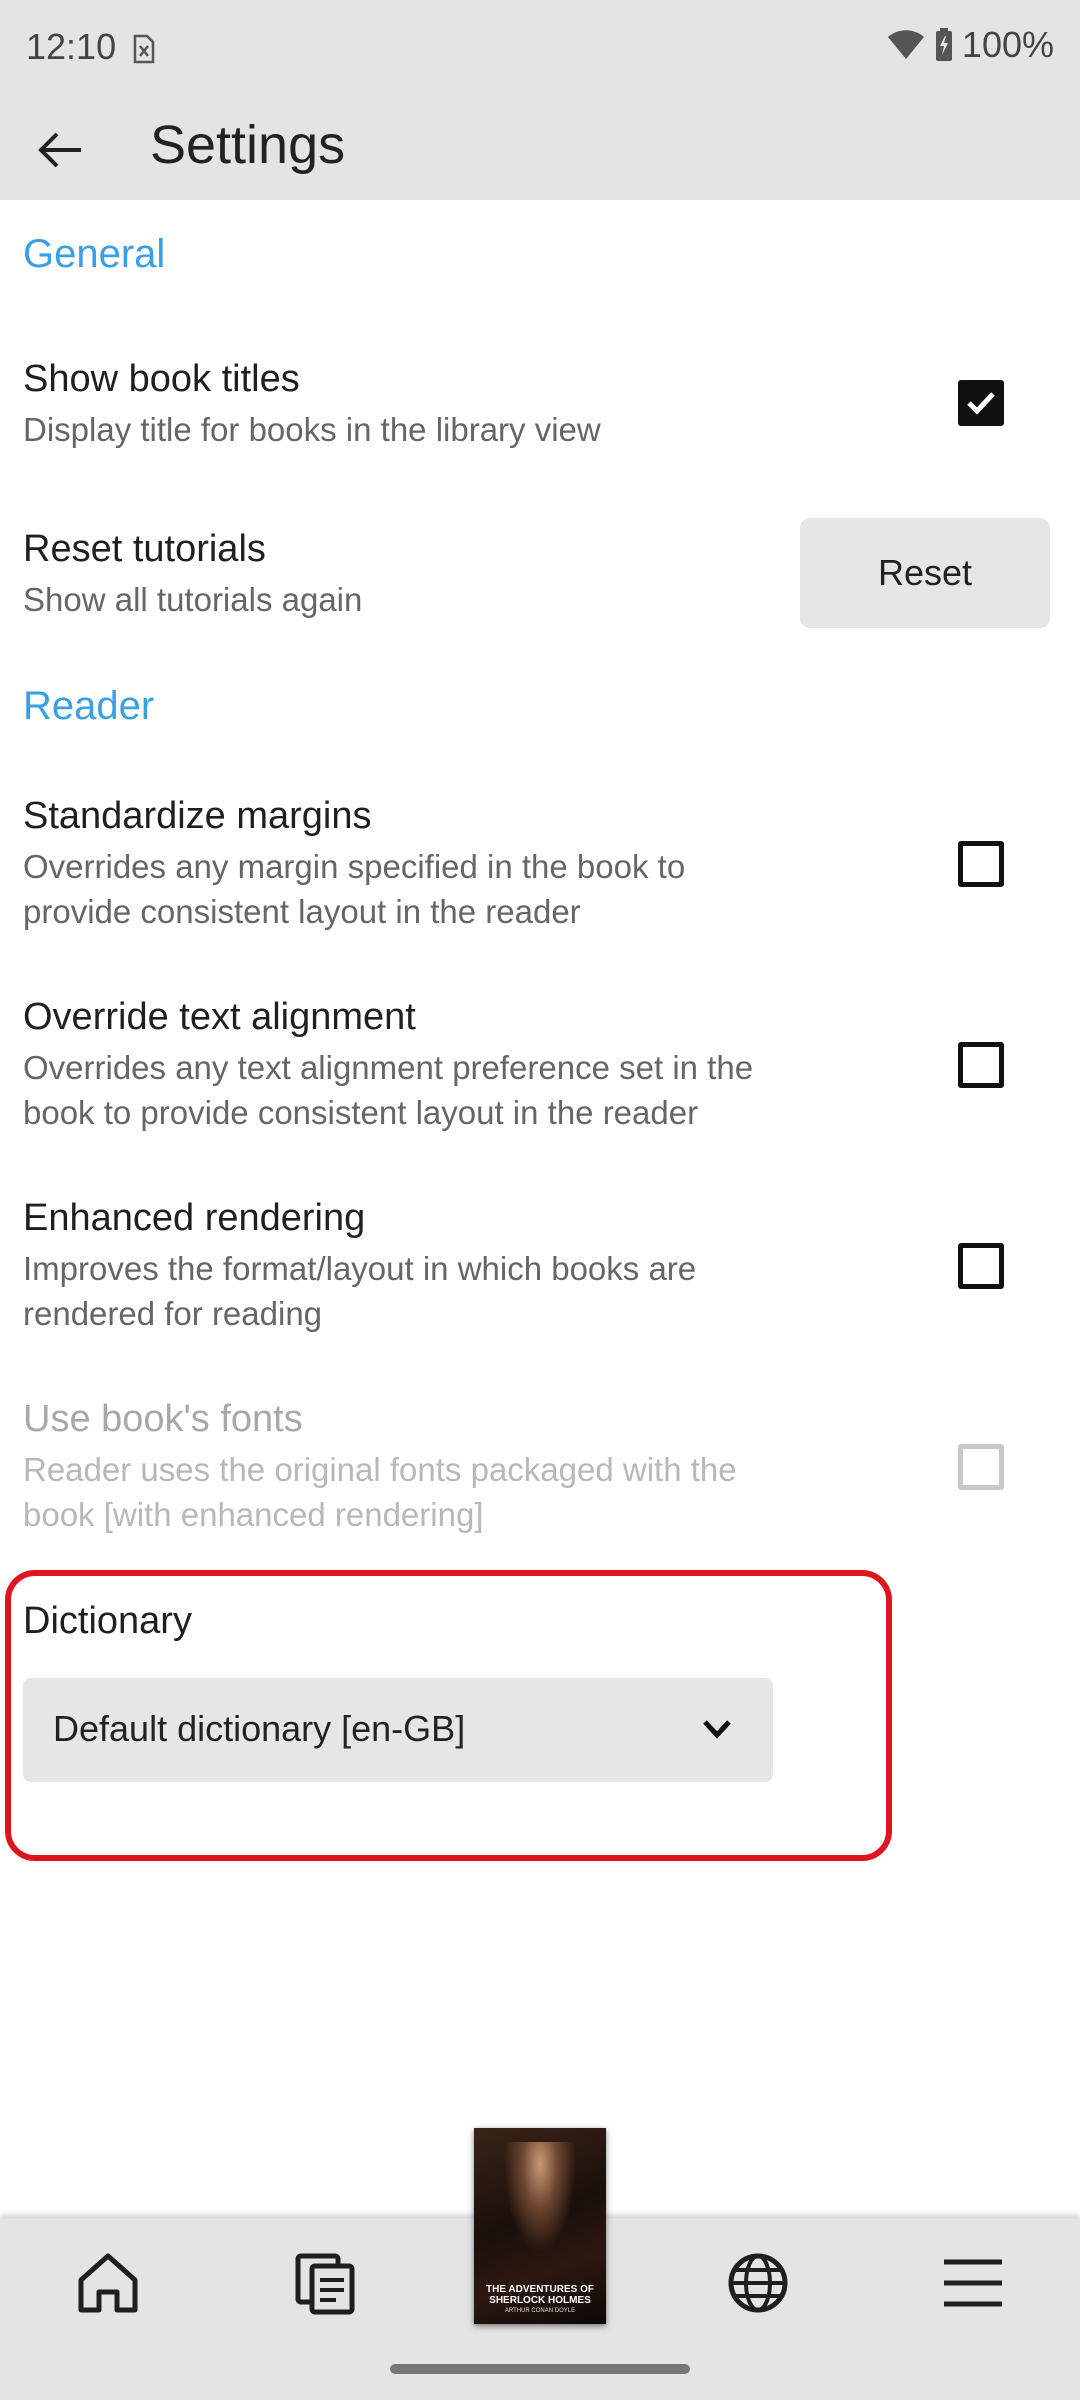  Describe the element at coordinates (107, 1621) in the screenshot. I see `dictionary-label: Dictionary` at that location.